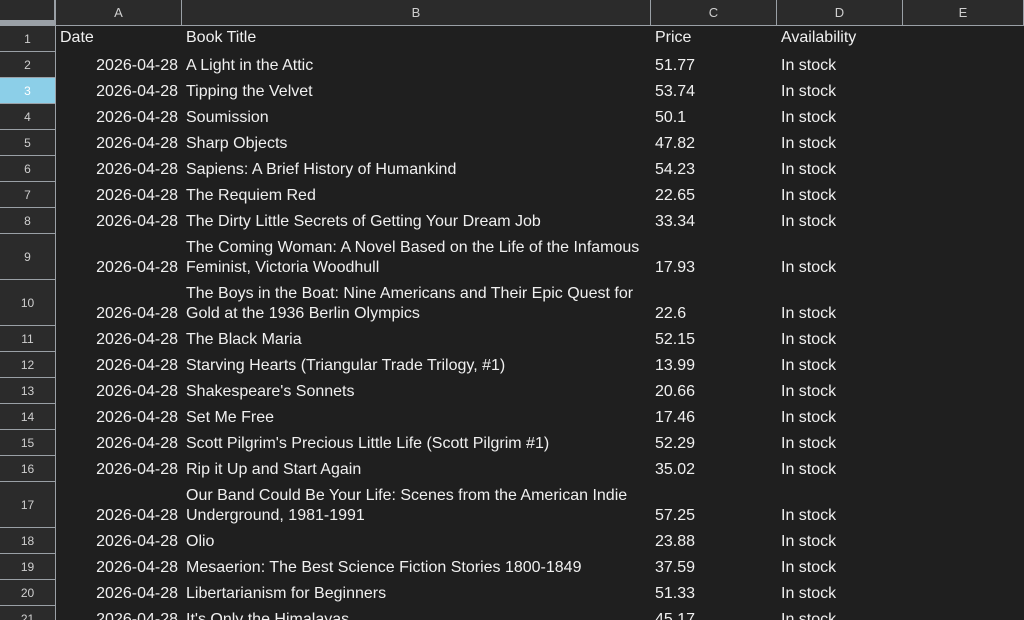 The height and width of the screenshot is (620, 1024). Describe the element at coordinates (28, 469) in the screenshot. I see `row-number: 16` at that location.